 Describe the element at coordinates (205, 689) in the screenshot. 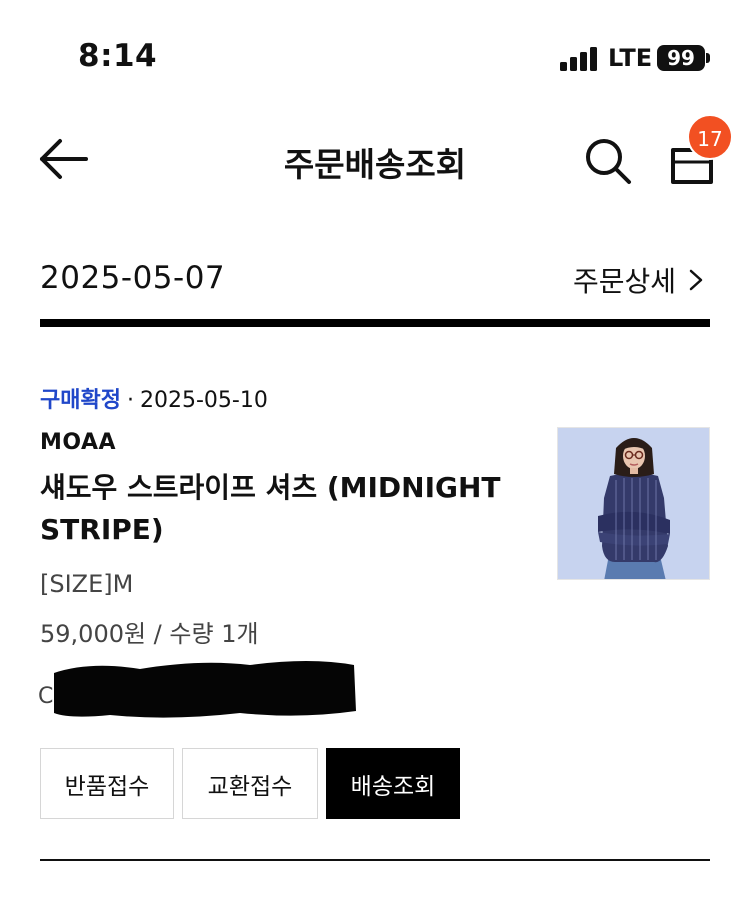

I see `redaction-mark` at that location.